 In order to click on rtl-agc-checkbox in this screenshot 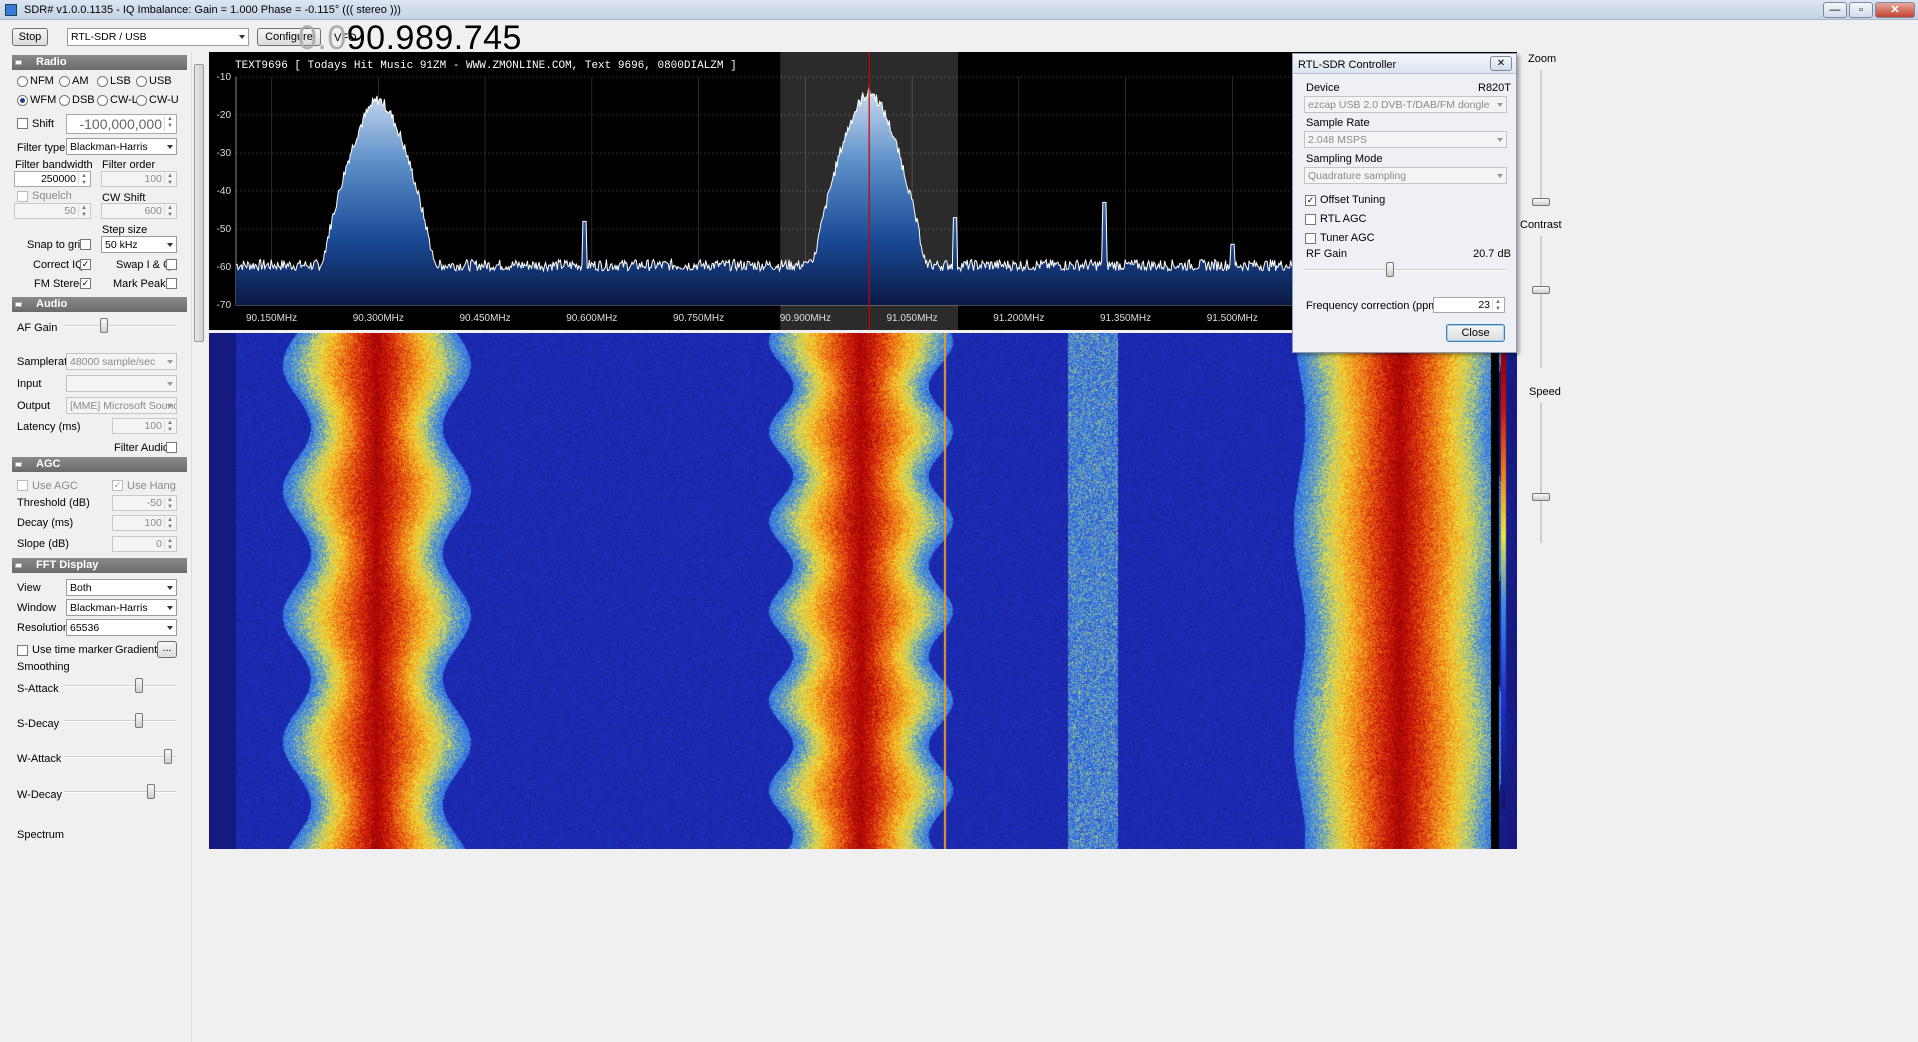, I will do `click(1310, 219)`.